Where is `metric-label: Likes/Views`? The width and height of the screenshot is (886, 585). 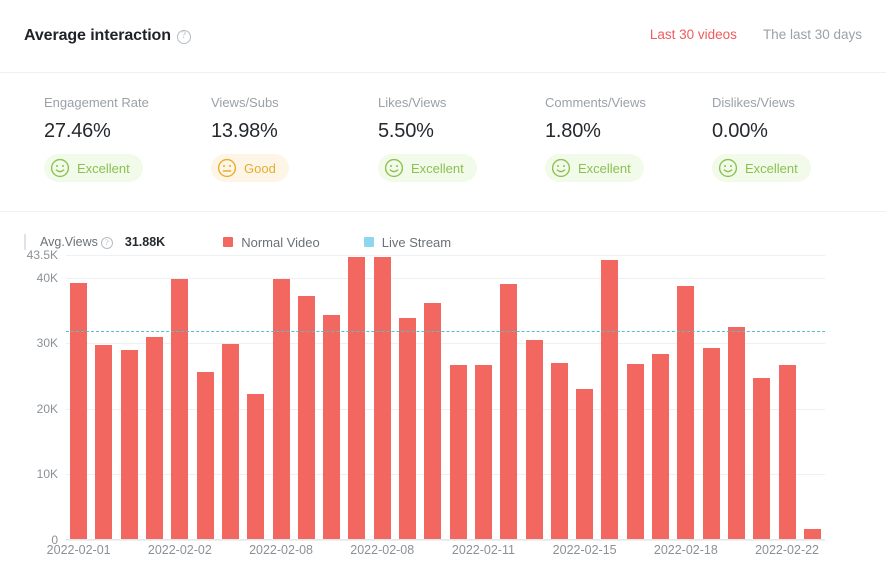
metric-label: Likes/Views is located at coordinates (412, 102).